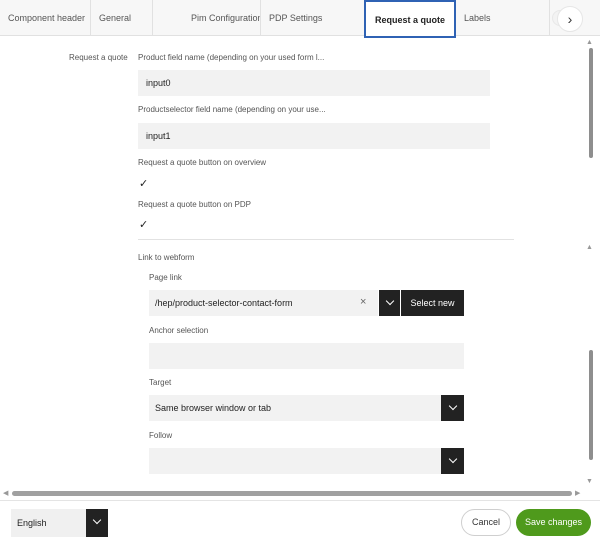  Describe the element at coordinates (179, 330) in the screenshot. I see `anchor-selection-label: Anchor selection` at that location.